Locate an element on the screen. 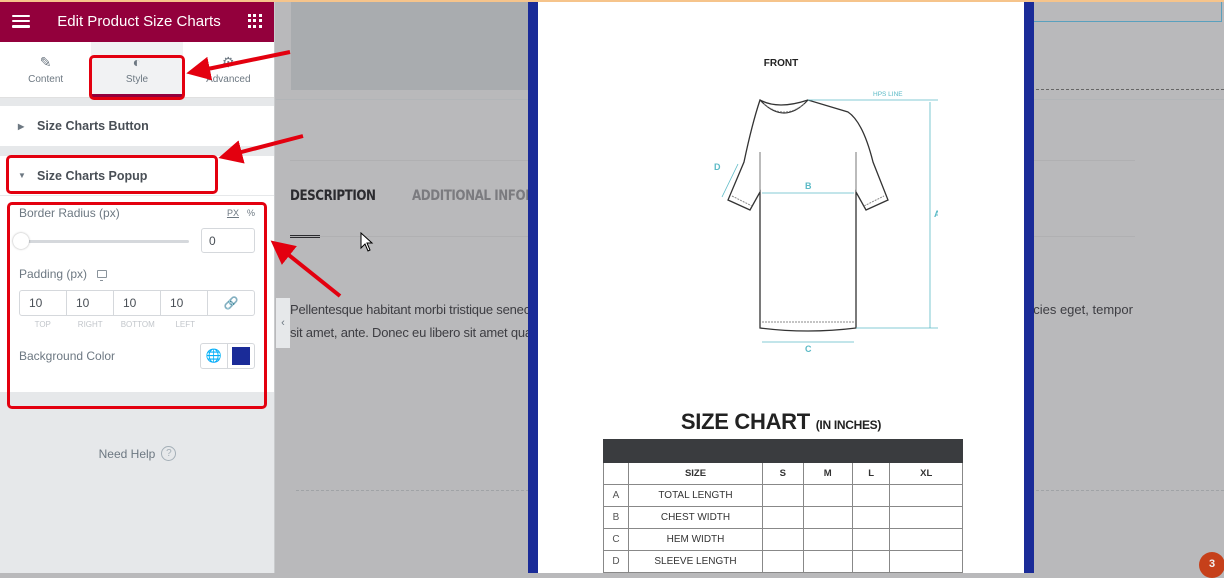 The image size is (1224, 578). background-color-control: 🌐 is located at coordinates (227, 356).